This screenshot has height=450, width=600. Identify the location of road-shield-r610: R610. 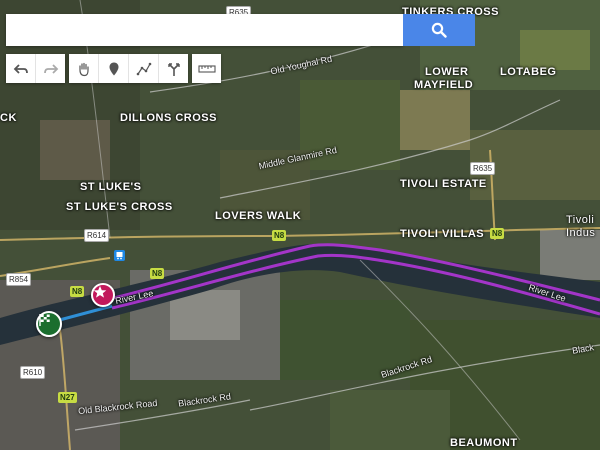
(33, 372).